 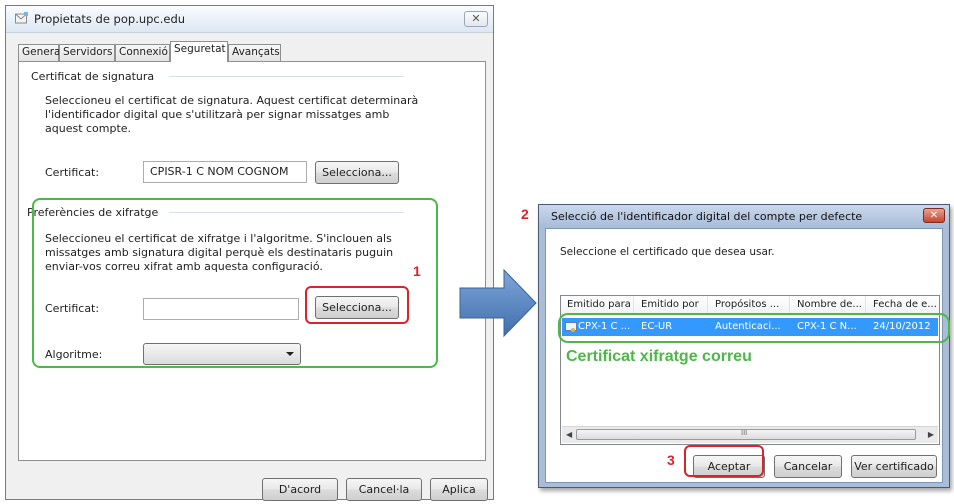 What do you see at coordinates (357, 305) in the screenshot?
I see `select-button-highlight` at bounding box center [357, 305].